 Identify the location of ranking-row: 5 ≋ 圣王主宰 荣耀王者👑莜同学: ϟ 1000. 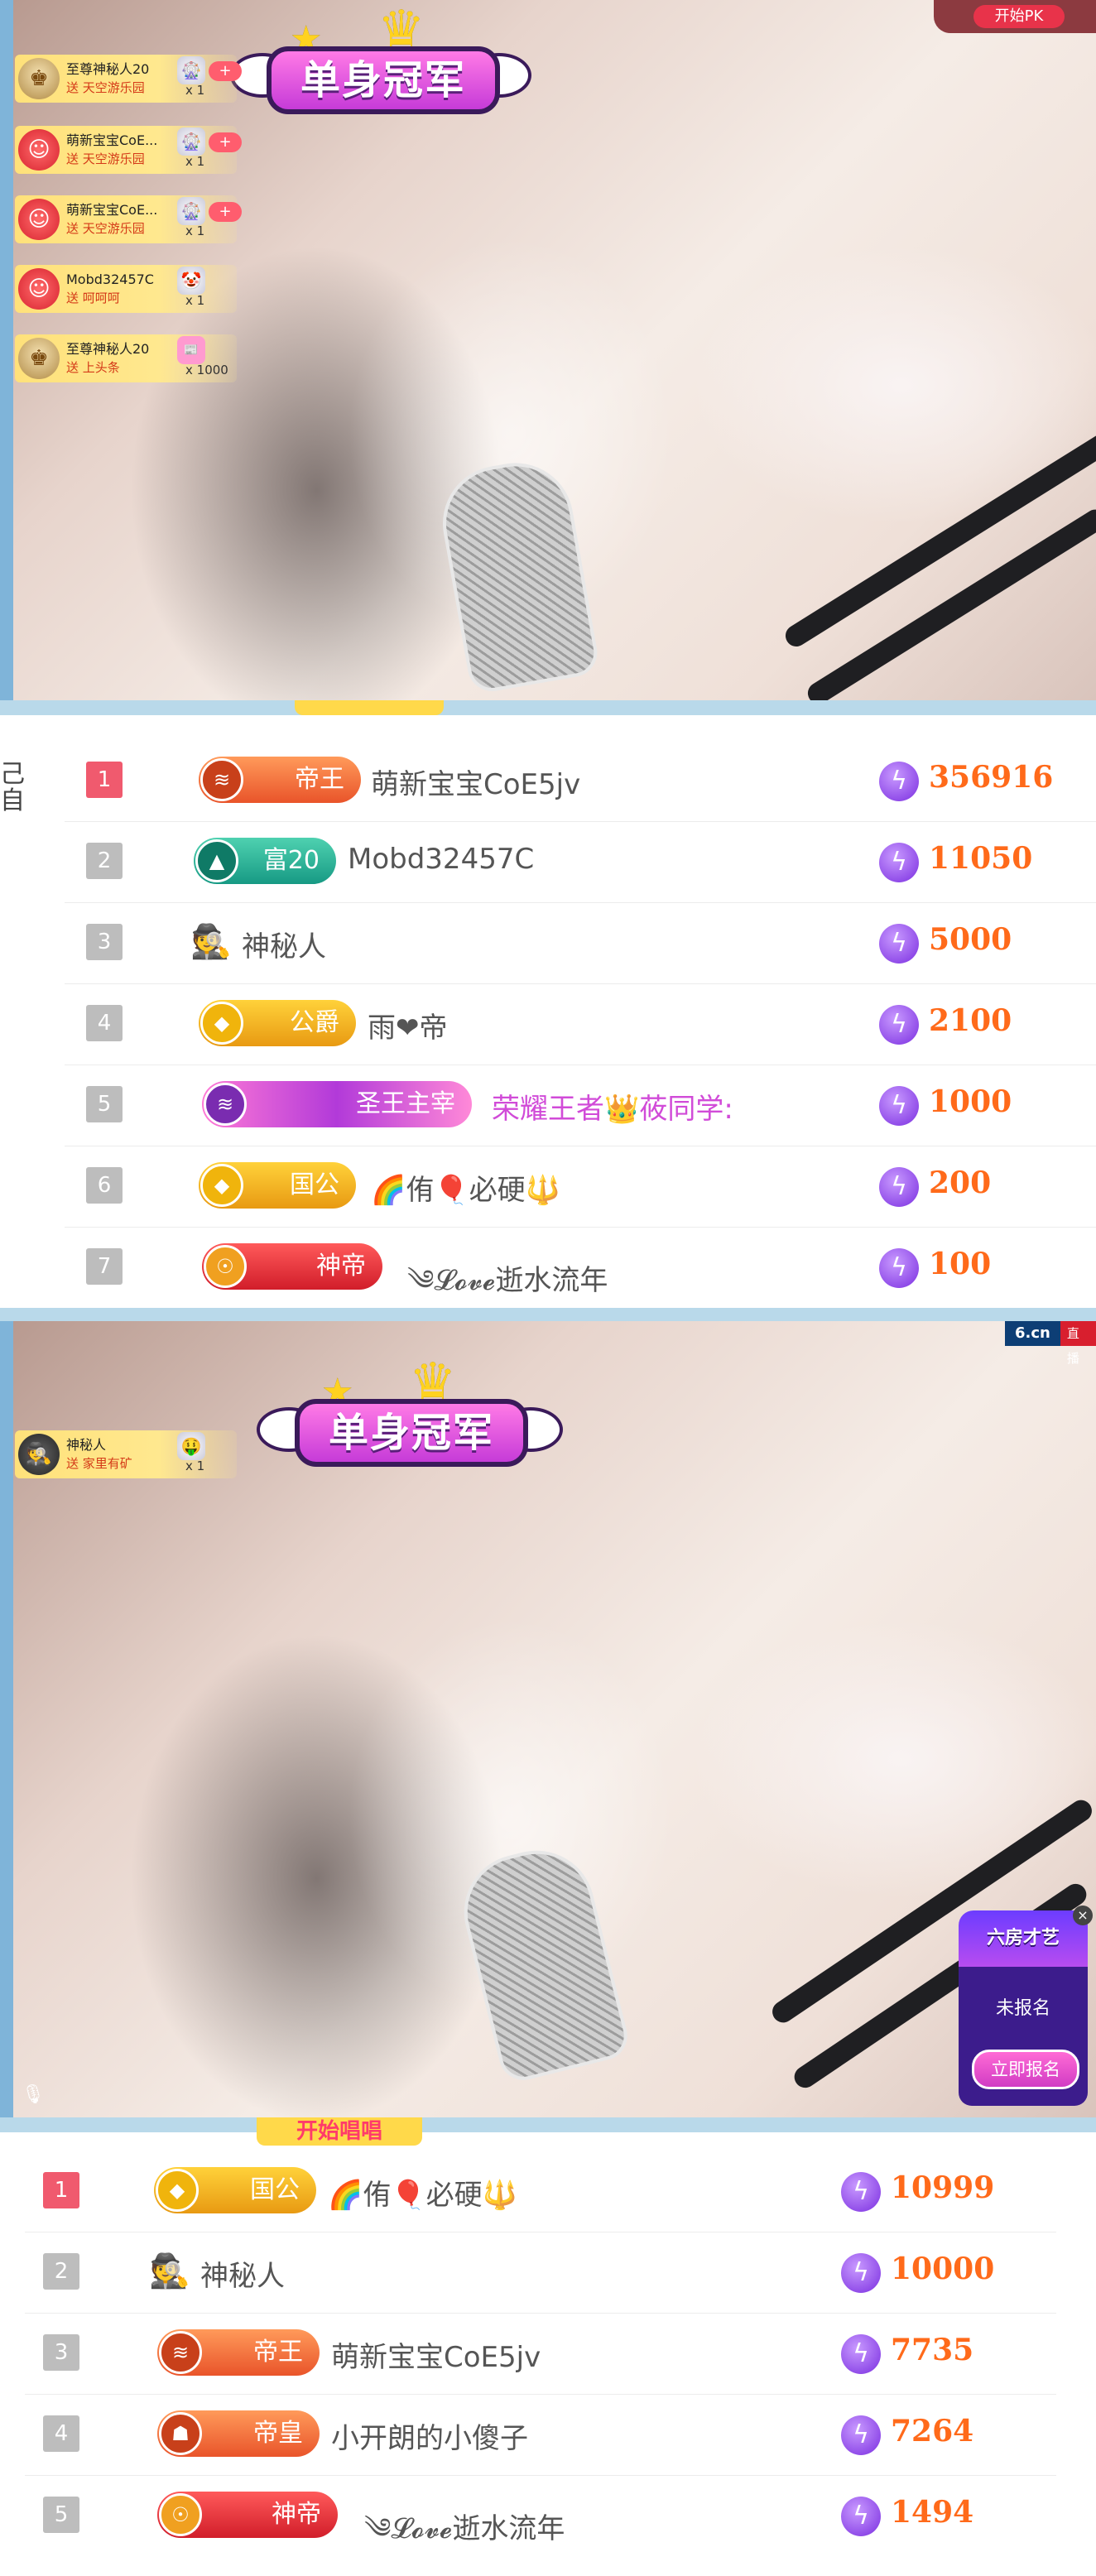
(580, 1105).